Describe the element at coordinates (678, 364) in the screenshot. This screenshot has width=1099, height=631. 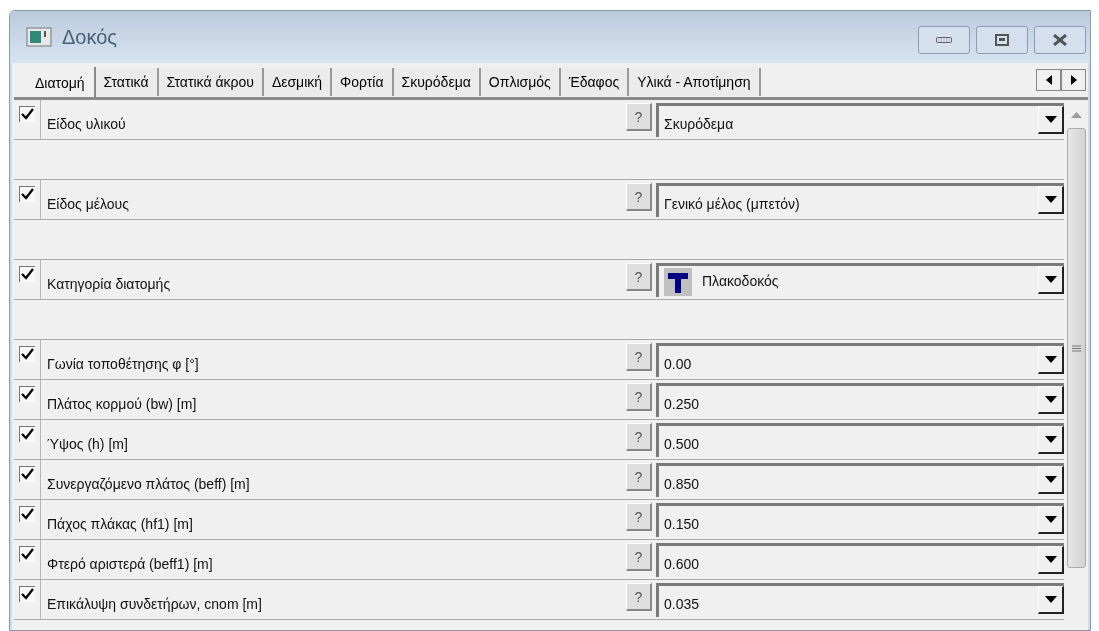
I see `dropdown-value: 0.00` at that location.